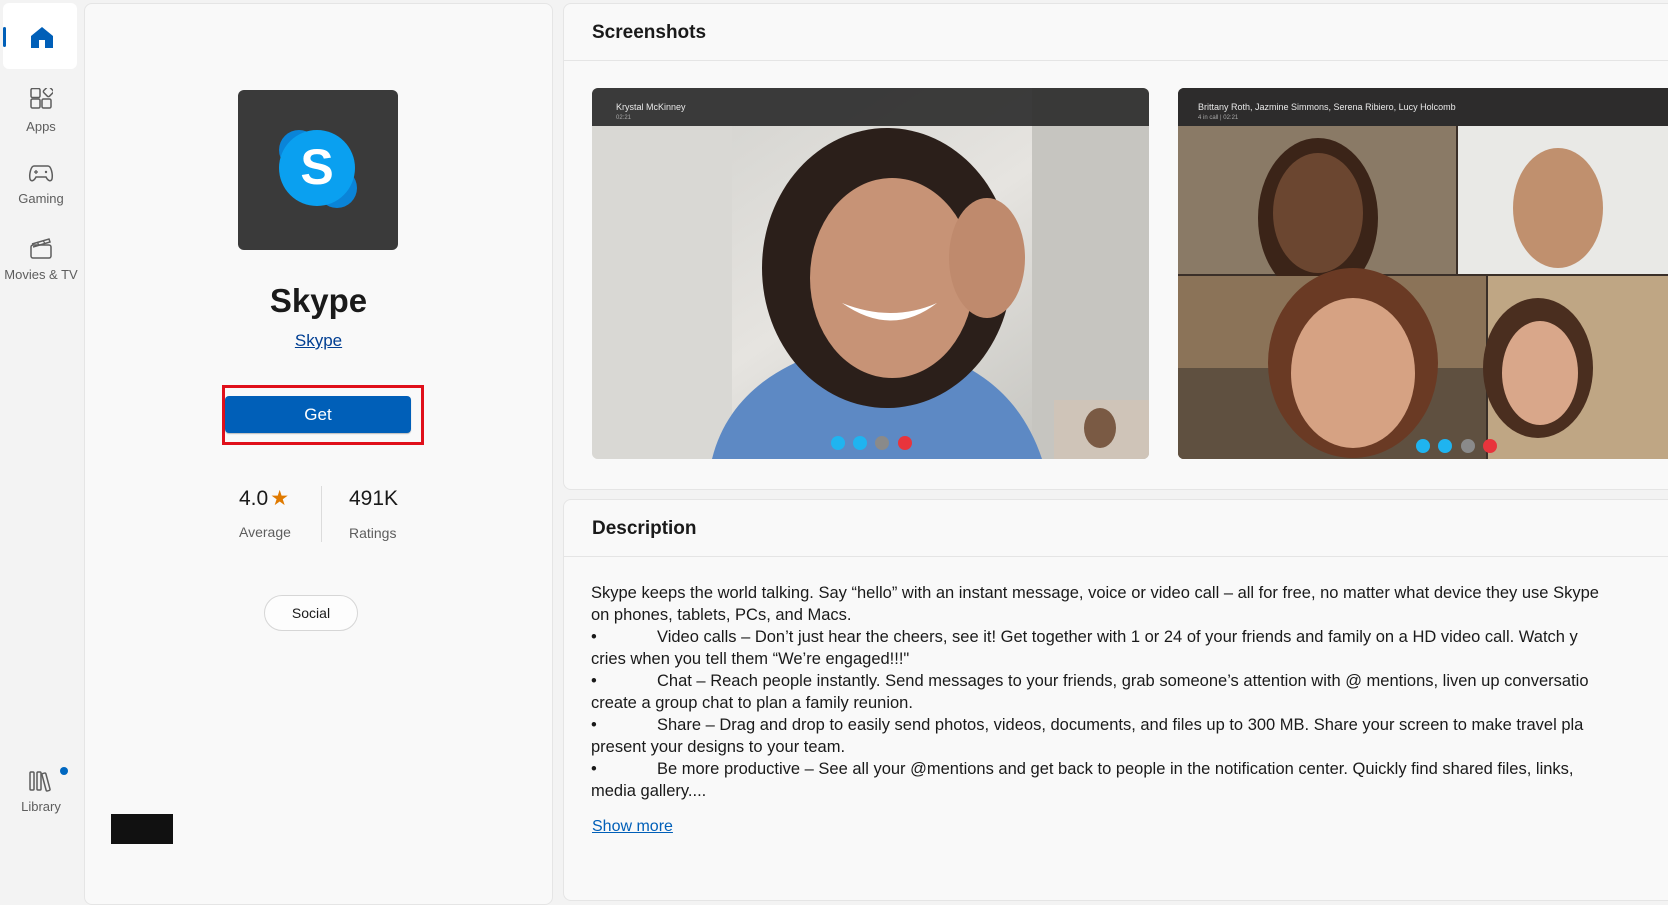 The image size is (1668, 905). Describe the element at coordinates (41, 184) in the screenshot. I see `nav-item-gaming: Gaming` at that location.